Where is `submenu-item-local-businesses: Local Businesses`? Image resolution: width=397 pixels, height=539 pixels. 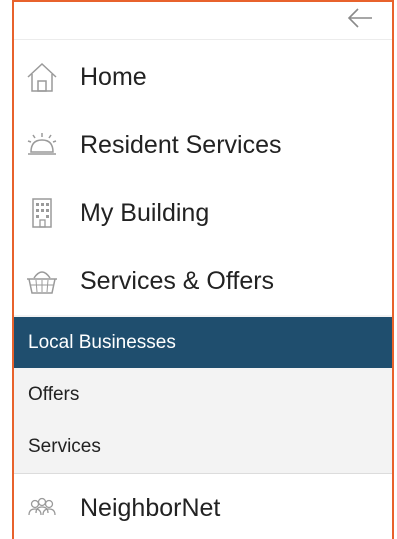 submenu-item-local-businesses: Local Businesses is located at coordinates (203, 342).